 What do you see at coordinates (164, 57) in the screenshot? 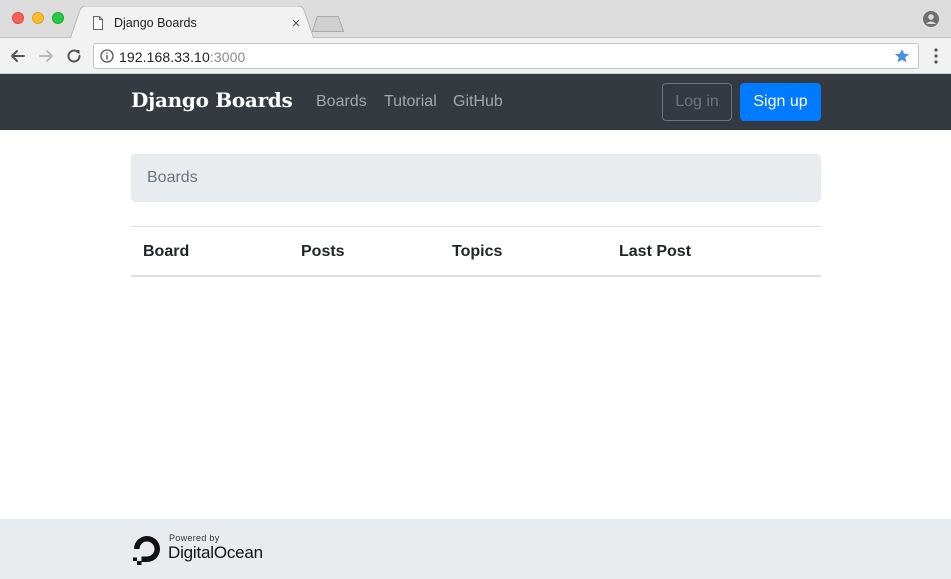
I see `url-host: 192.168.33.10` at bounding box center [164, 57].